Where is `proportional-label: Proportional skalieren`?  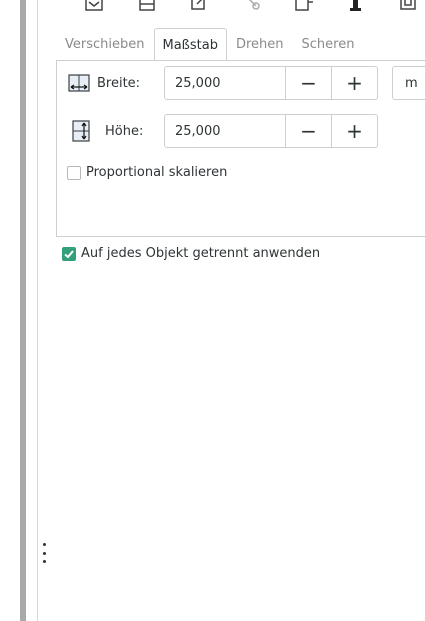
proportional-label: Proportional skalieren is located at coordinates (157, 172).